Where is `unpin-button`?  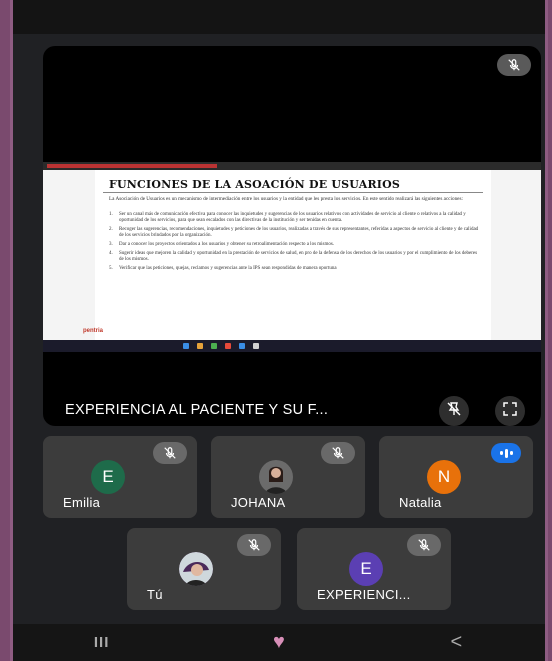
unpin-button is located at coordinates (454, 411).